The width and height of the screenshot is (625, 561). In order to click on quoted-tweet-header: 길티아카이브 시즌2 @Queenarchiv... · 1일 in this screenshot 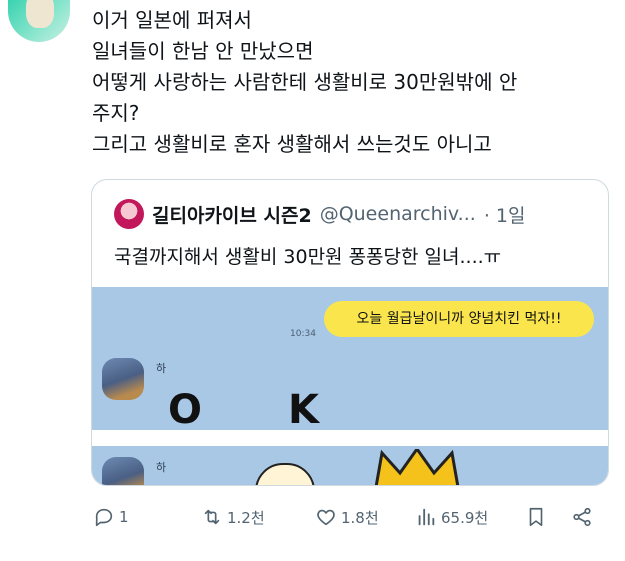, I will do `click(319, 214)`.